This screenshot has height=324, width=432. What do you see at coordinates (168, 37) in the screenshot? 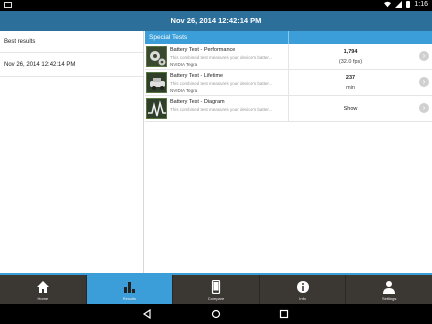
I see `section-title: Special Tests` at bounding box center [168, 37].